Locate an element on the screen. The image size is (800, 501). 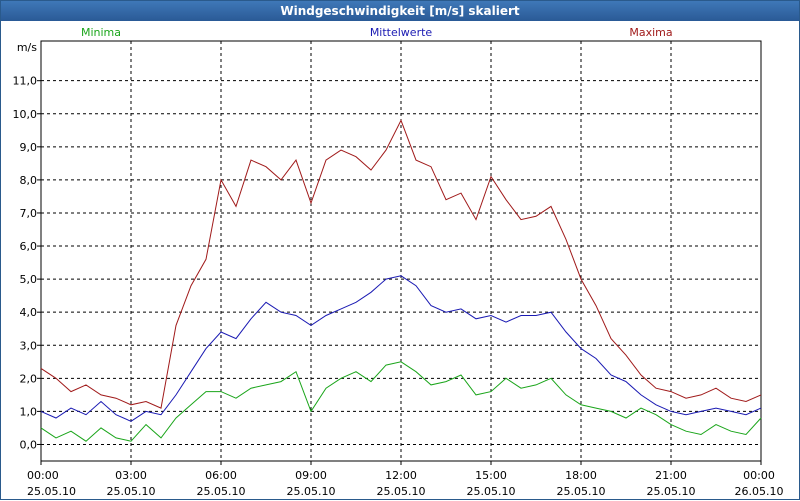
x-tick-time: 12:00 is located at coordinates (401, 475).